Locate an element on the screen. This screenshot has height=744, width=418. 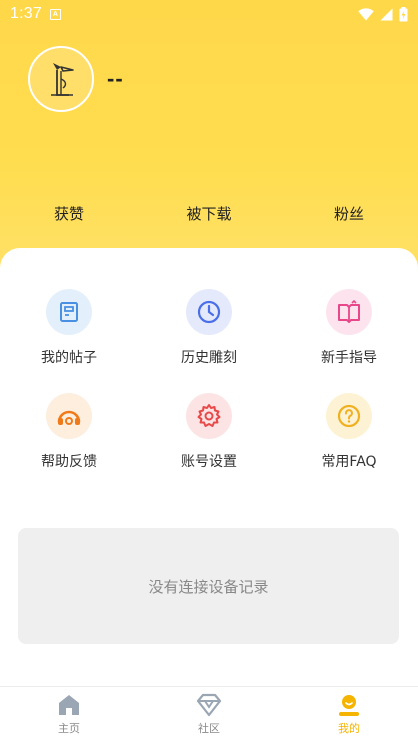
nav-label: 社区 is located at coordinates (209, 728).